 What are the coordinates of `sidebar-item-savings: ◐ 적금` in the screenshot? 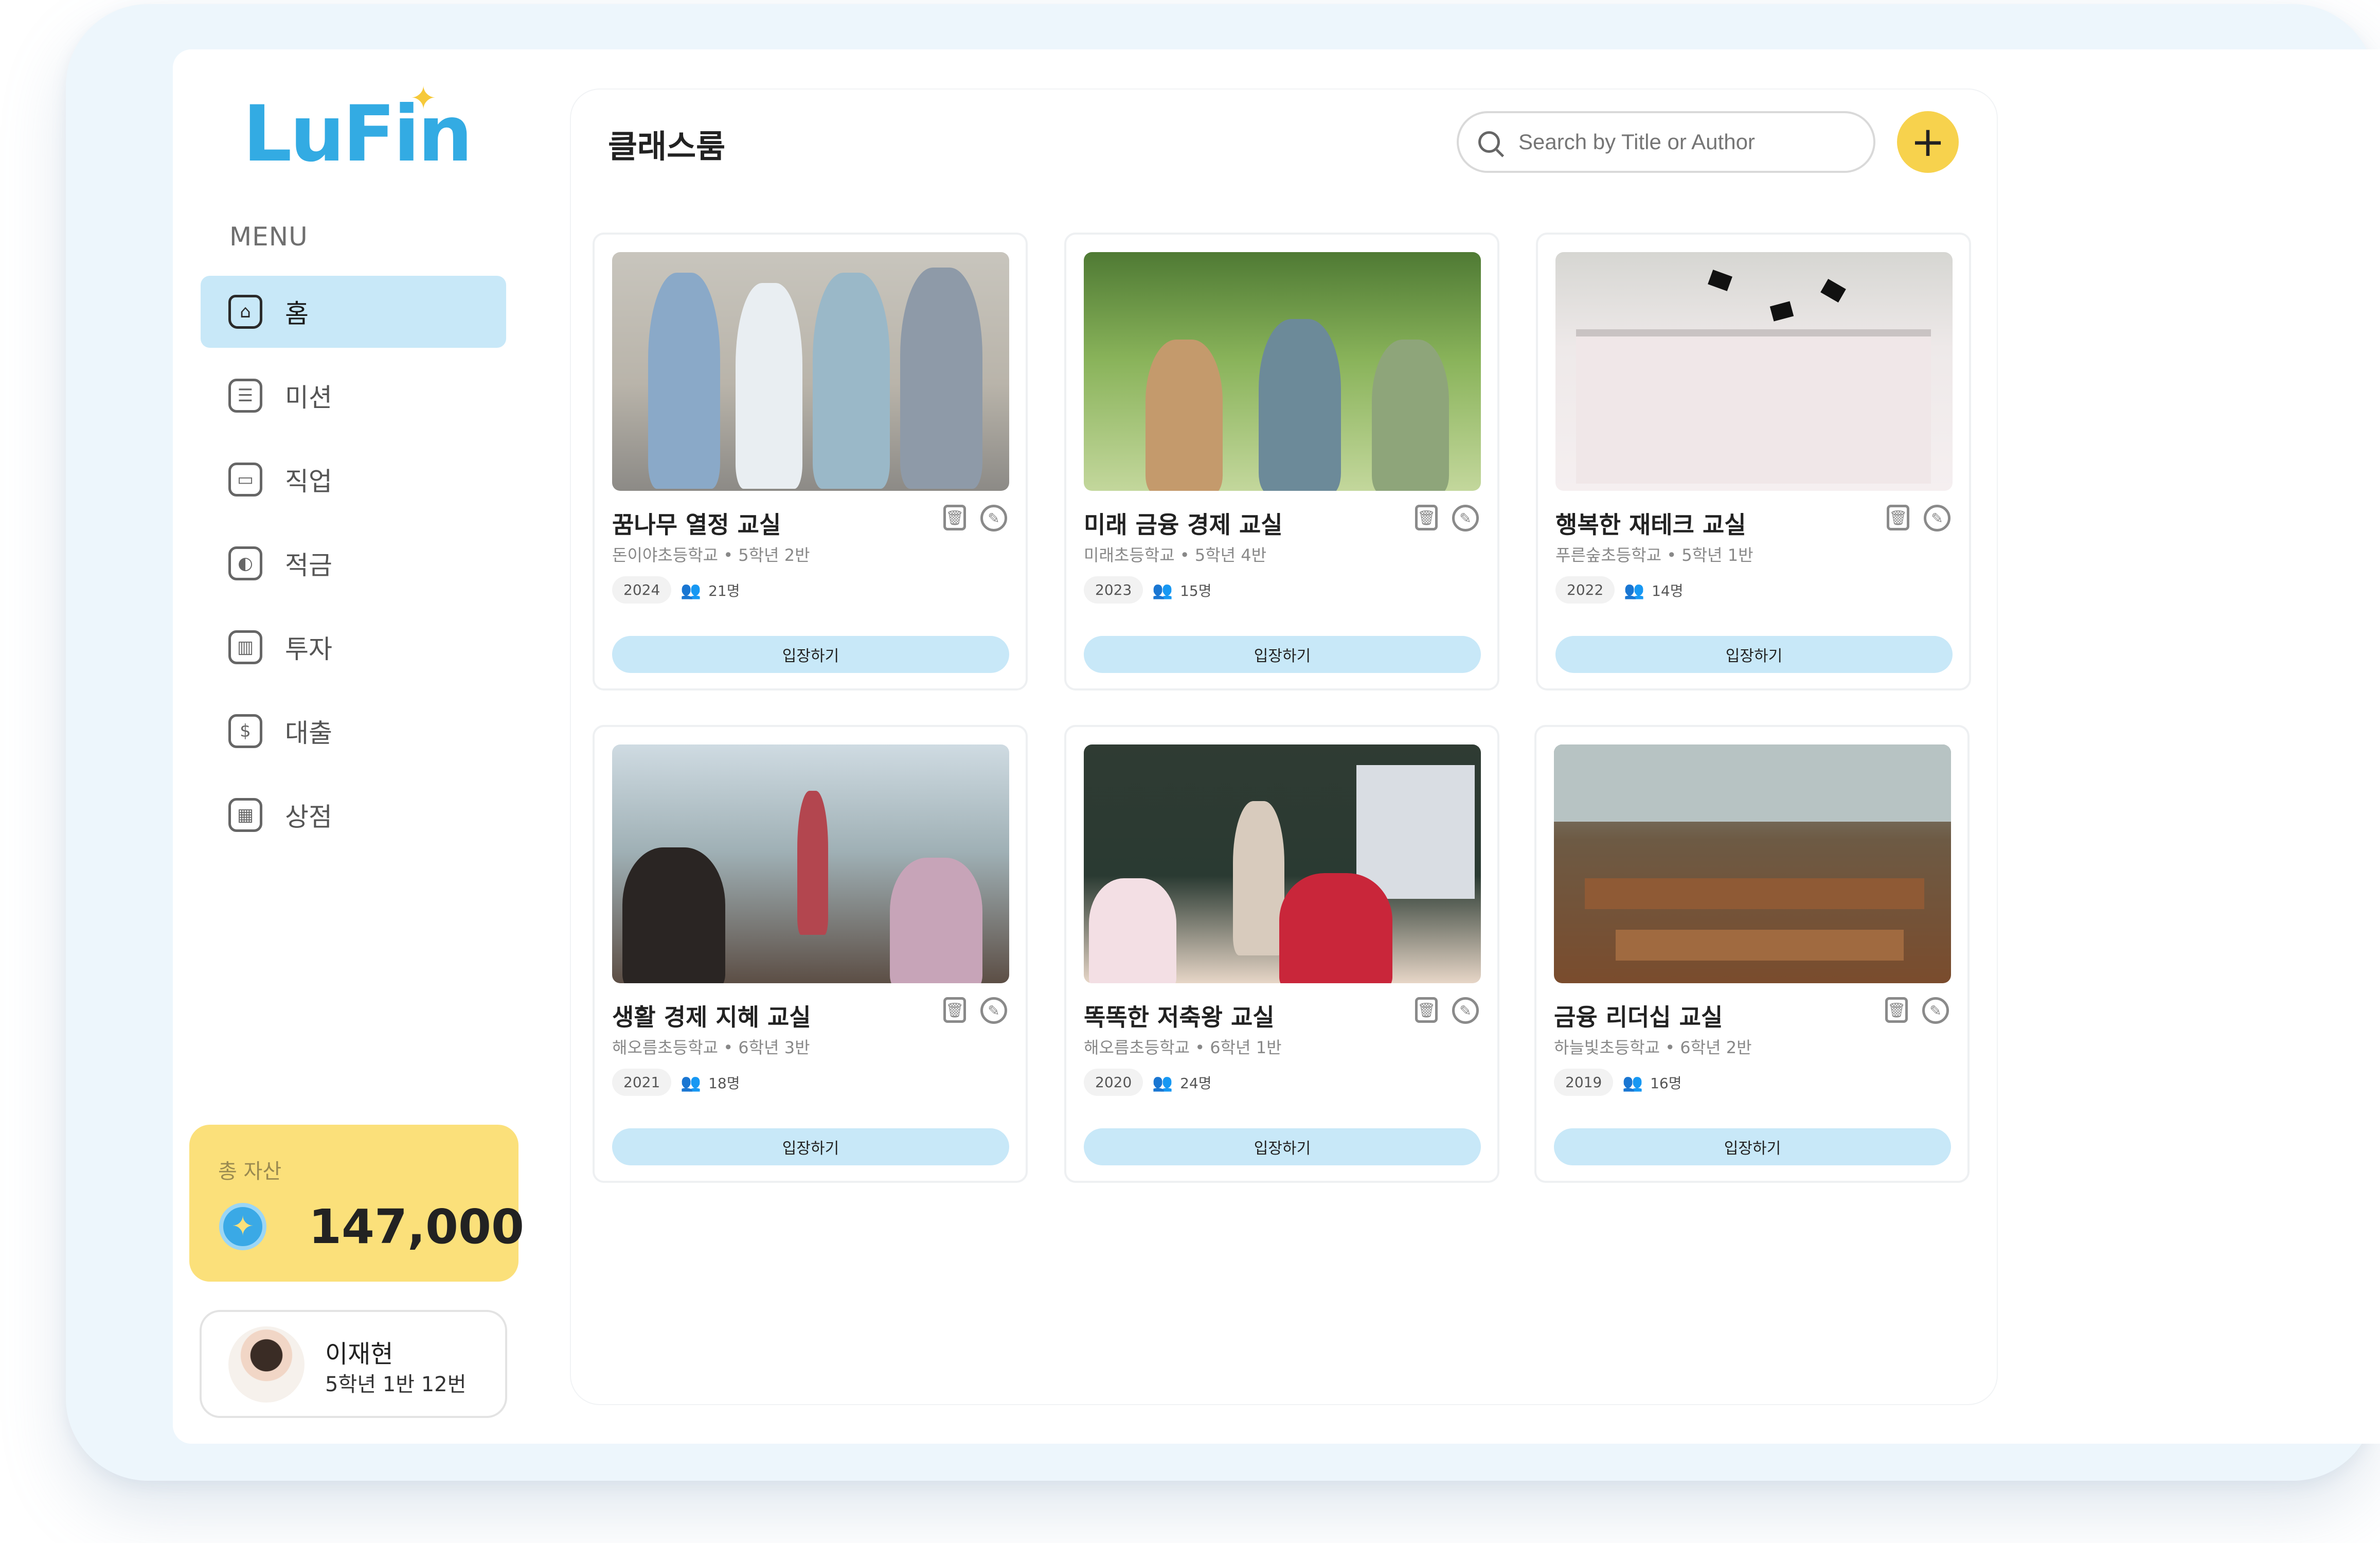 It's located at (353, 563).